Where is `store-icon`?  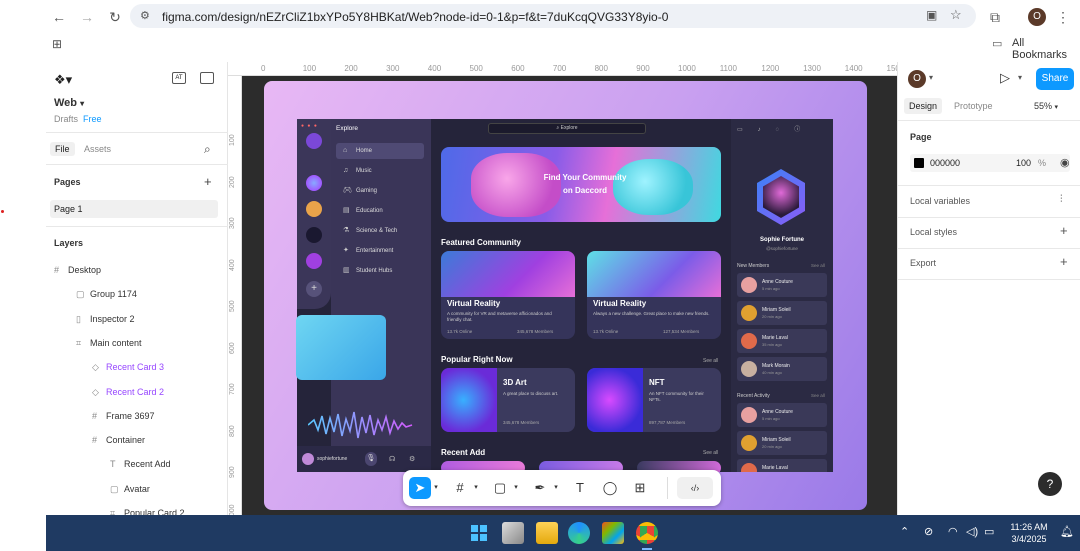
store-icon is located at coordinates (613, 533).